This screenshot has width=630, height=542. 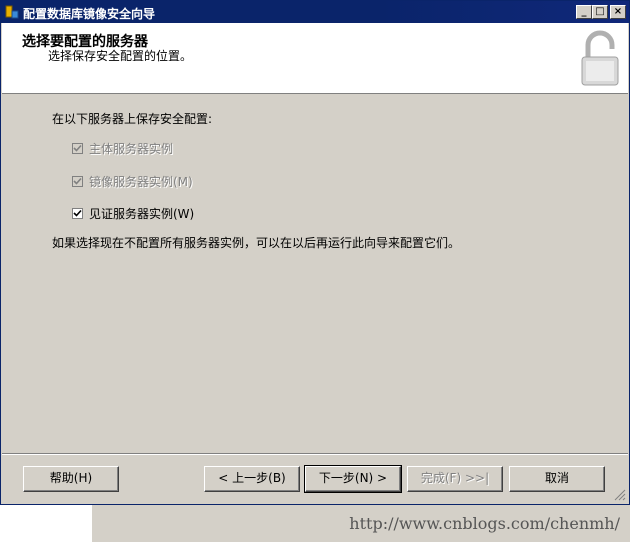 What do you see at coordinates (120, 56) in the screenshot?
I see `page-subtitle: 选择保存安全配置的位置。` at bounding box center [120, 56].